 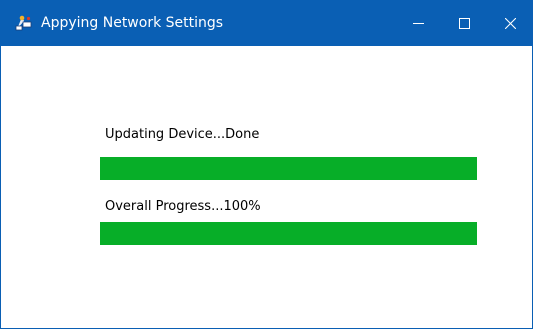 What do you see at coordinates (24, 23) in the screenshot?
I see `network-settings-icon` at bounding box center [24, 23].